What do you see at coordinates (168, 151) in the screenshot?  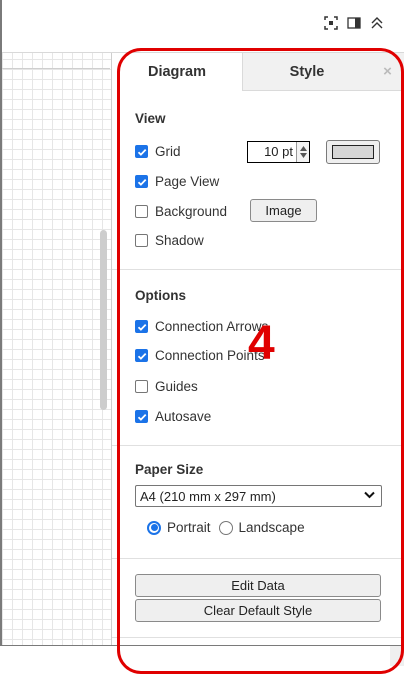 I see `grid-label: Grid` at bounding box center [168, 151].